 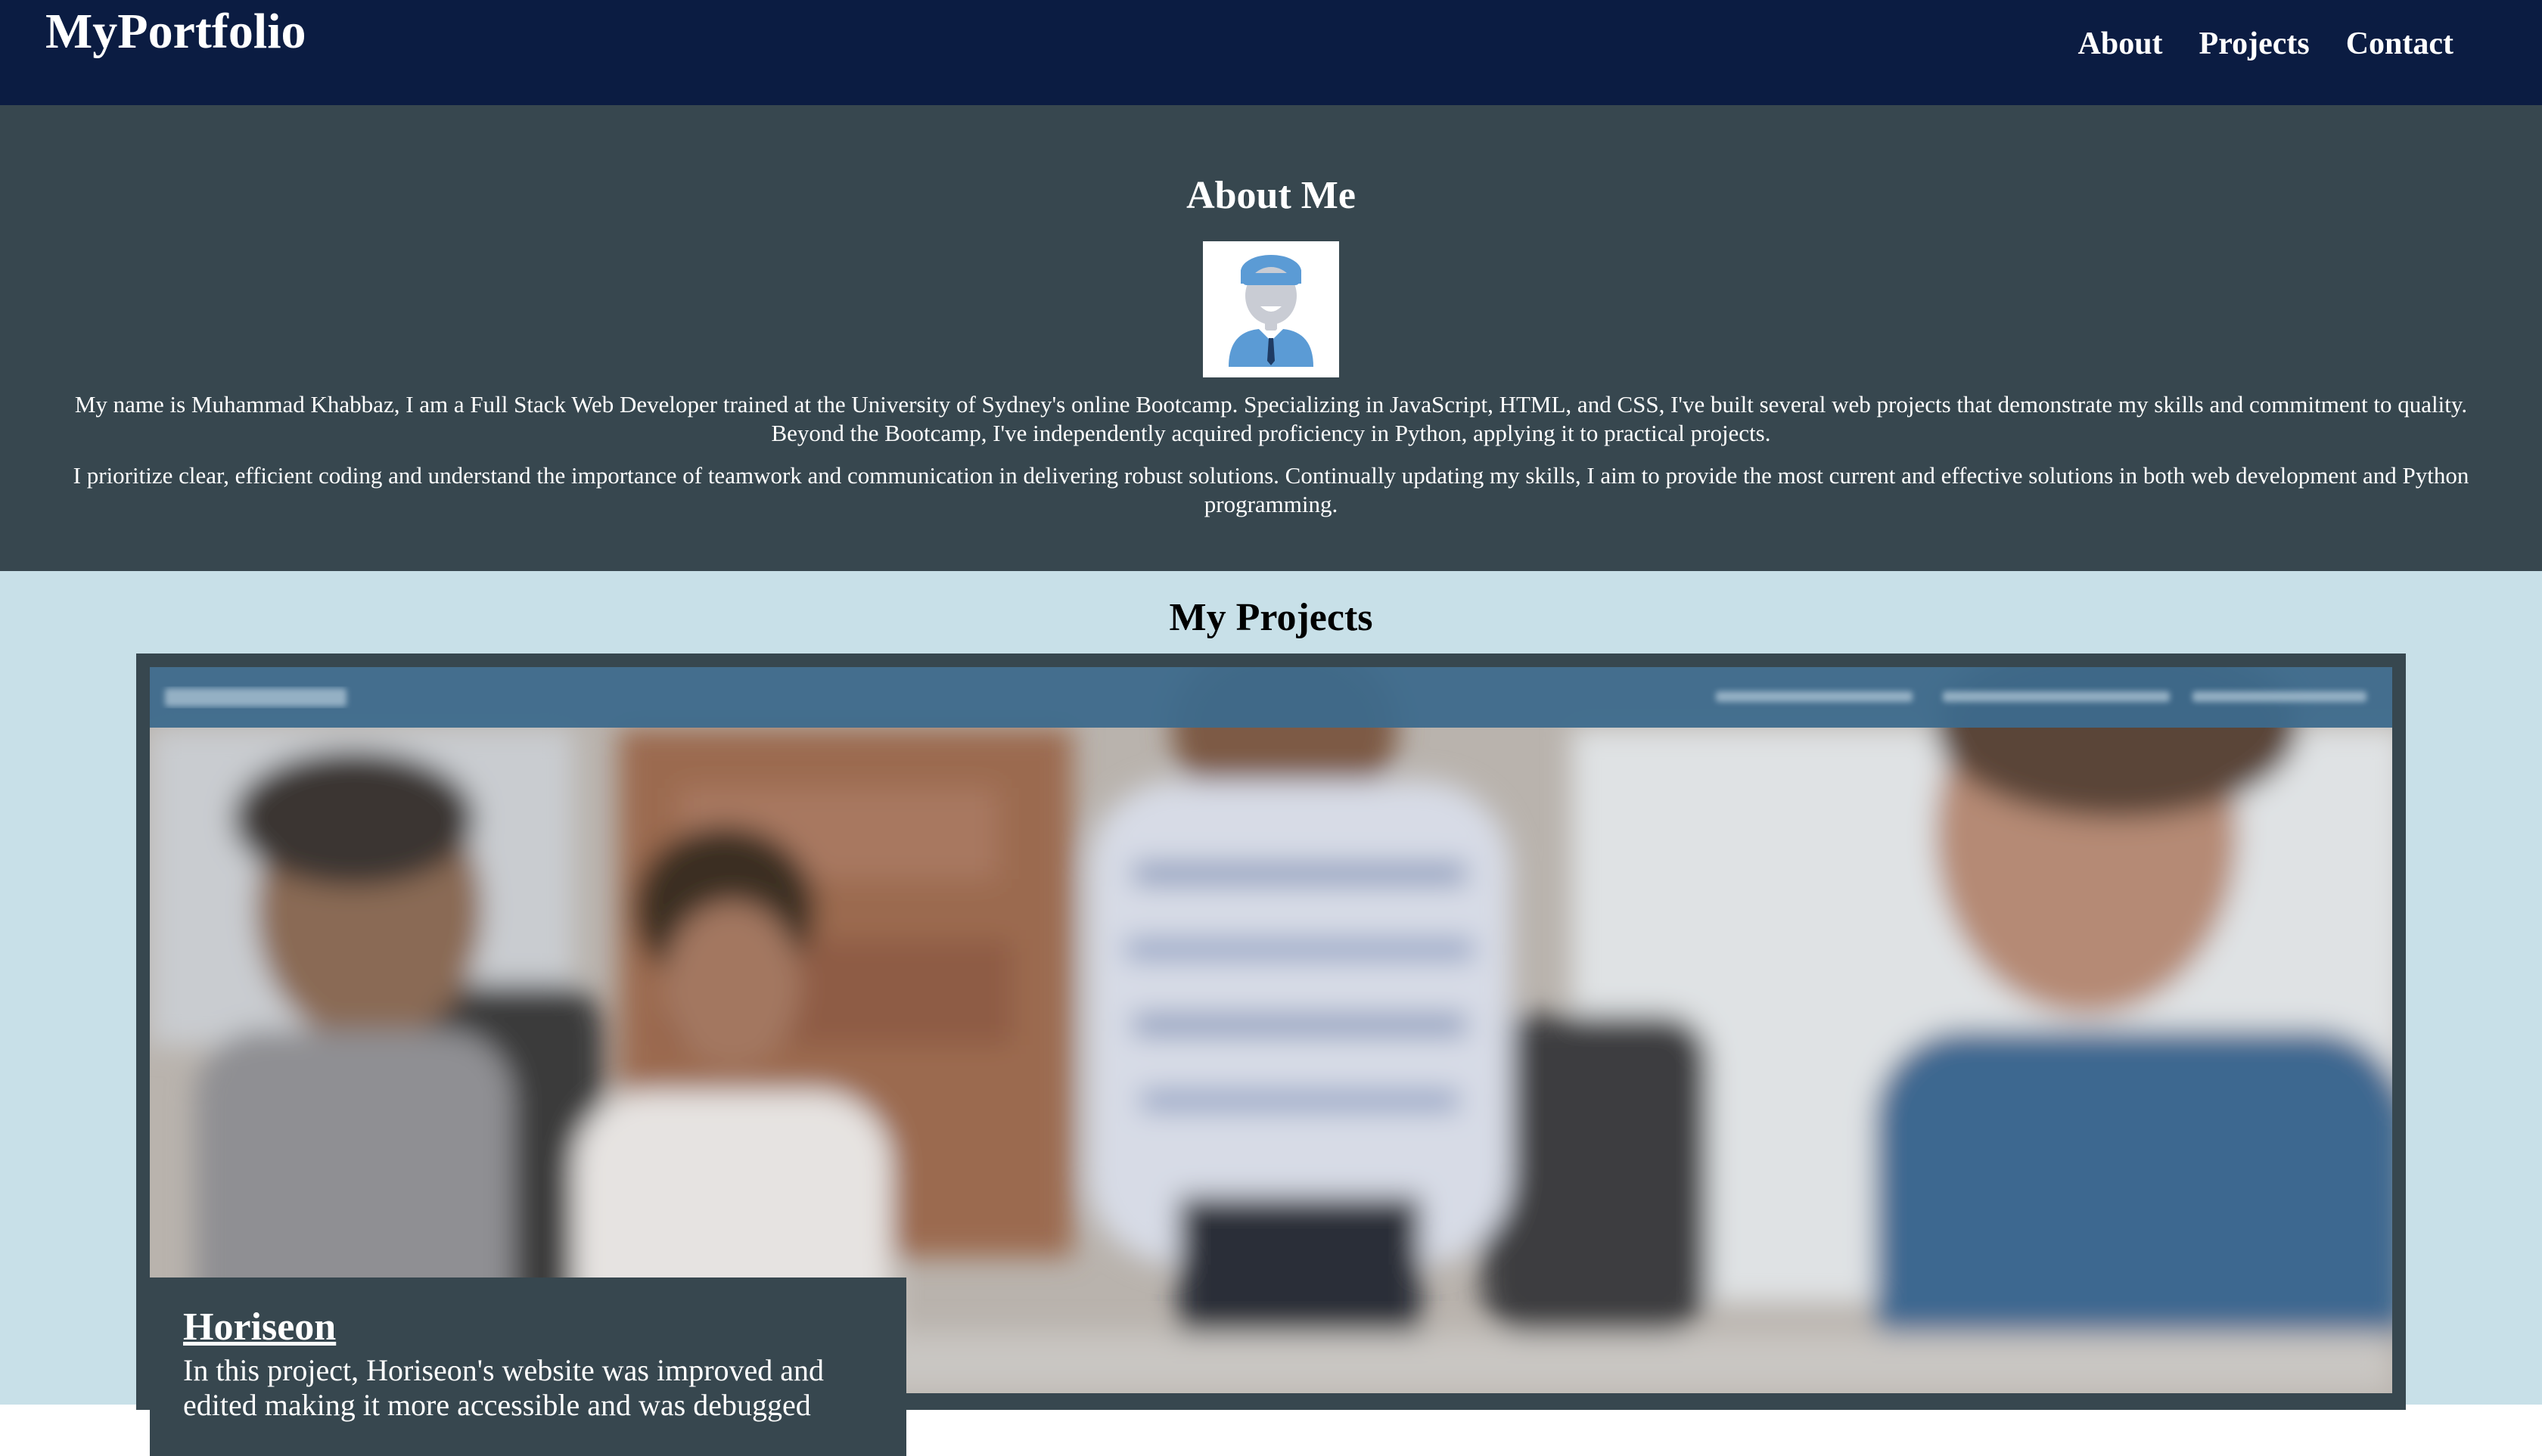 What do you see at coordinates (175, 32) in the screenshot?
I see `site-brand: MyPortfolio` at bounding box center [175, 32].